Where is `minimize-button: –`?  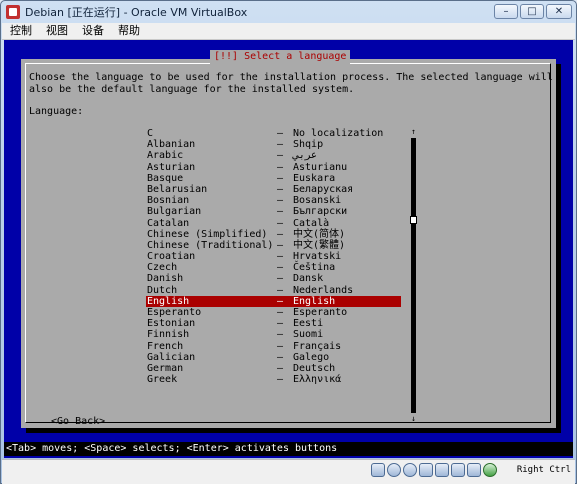
minimize-button: – is located at coordinates (506, 11).